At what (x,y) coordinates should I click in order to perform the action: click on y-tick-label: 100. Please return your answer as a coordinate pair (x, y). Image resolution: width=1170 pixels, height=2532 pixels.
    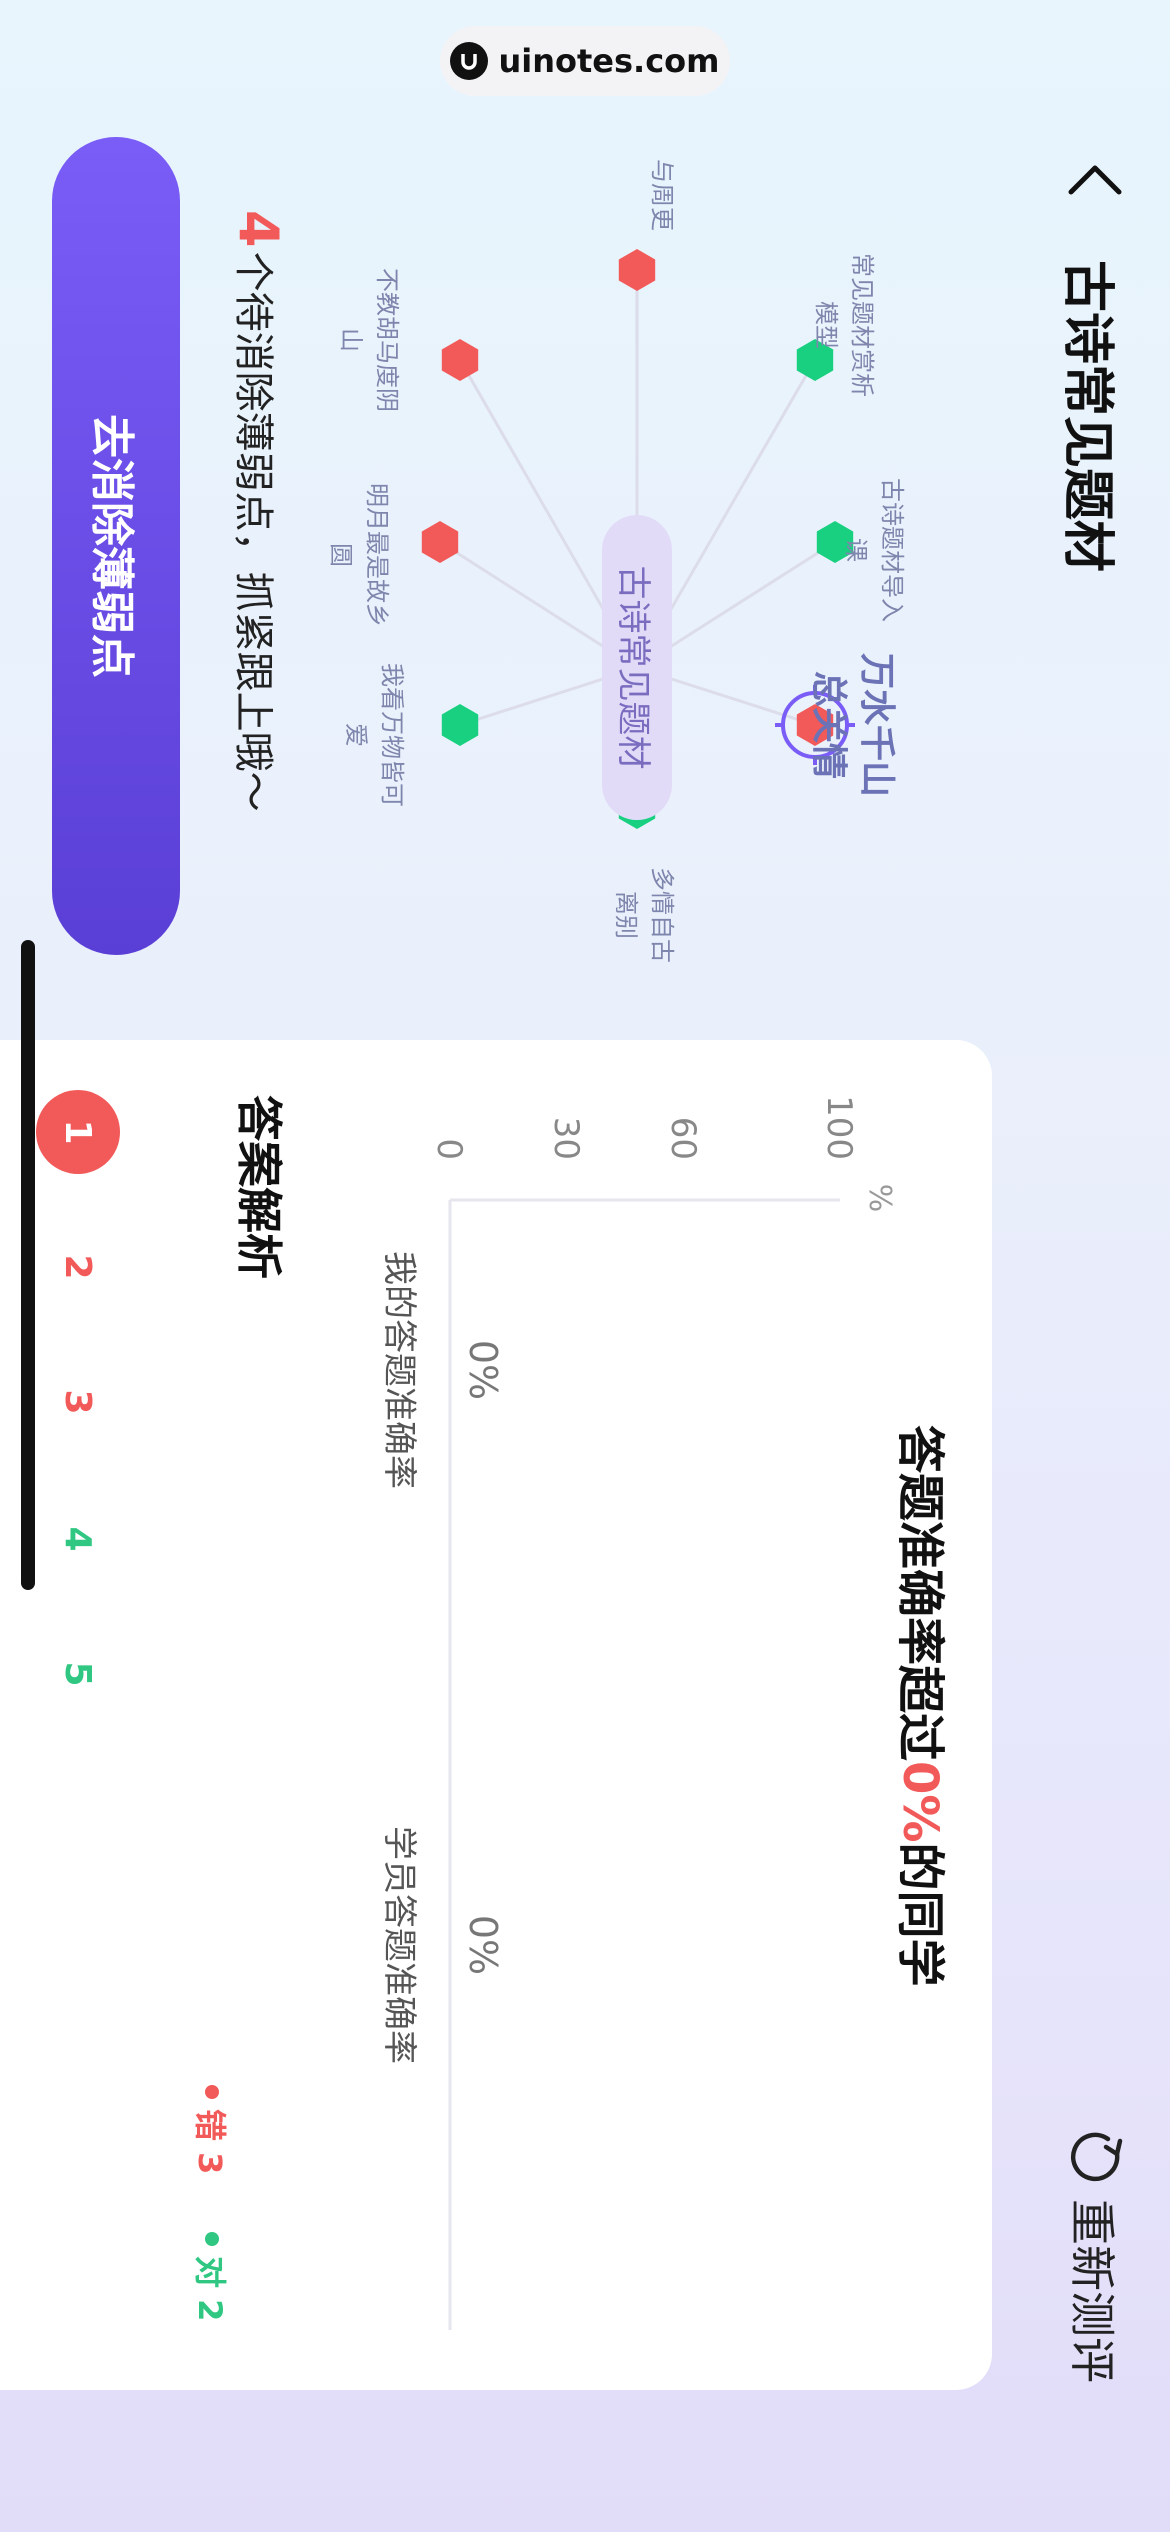
    Looking at the image, I should click on (839, 1127).